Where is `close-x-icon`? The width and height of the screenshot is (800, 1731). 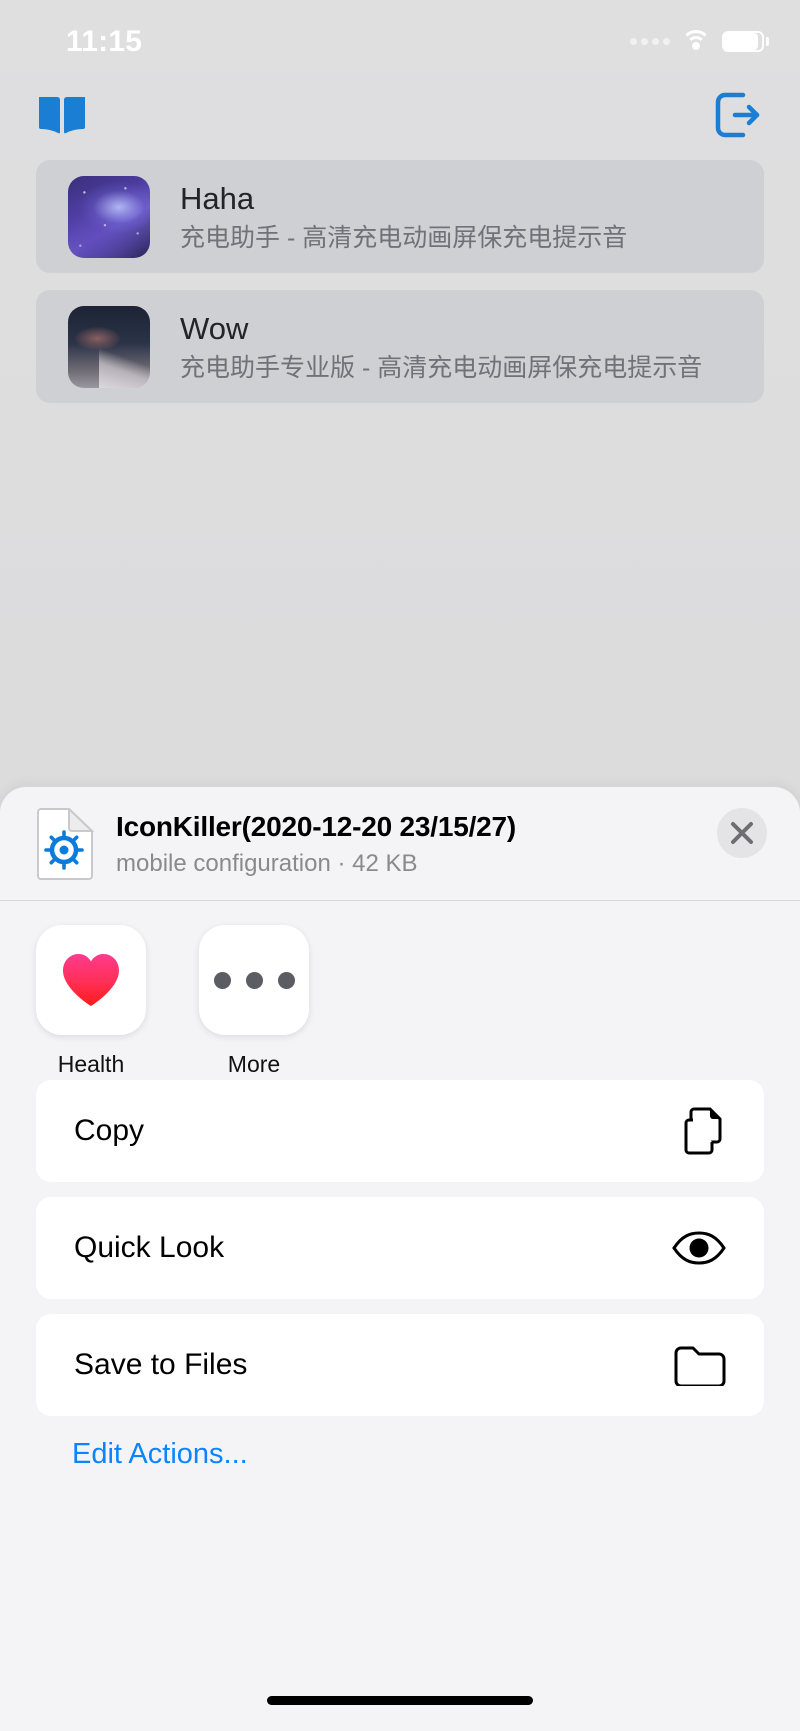 close-x-icon is located at coordinates (742, 833).